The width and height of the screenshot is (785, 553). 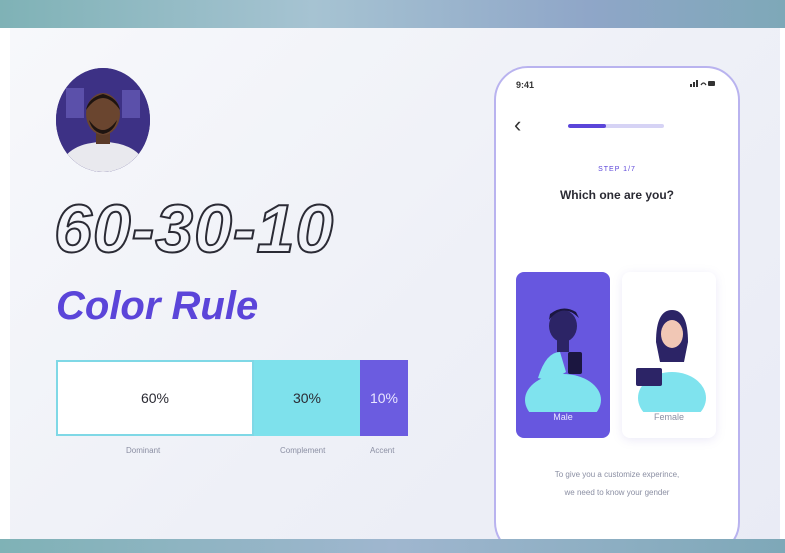 I want to click on top-band, so click(x=392, y=14).